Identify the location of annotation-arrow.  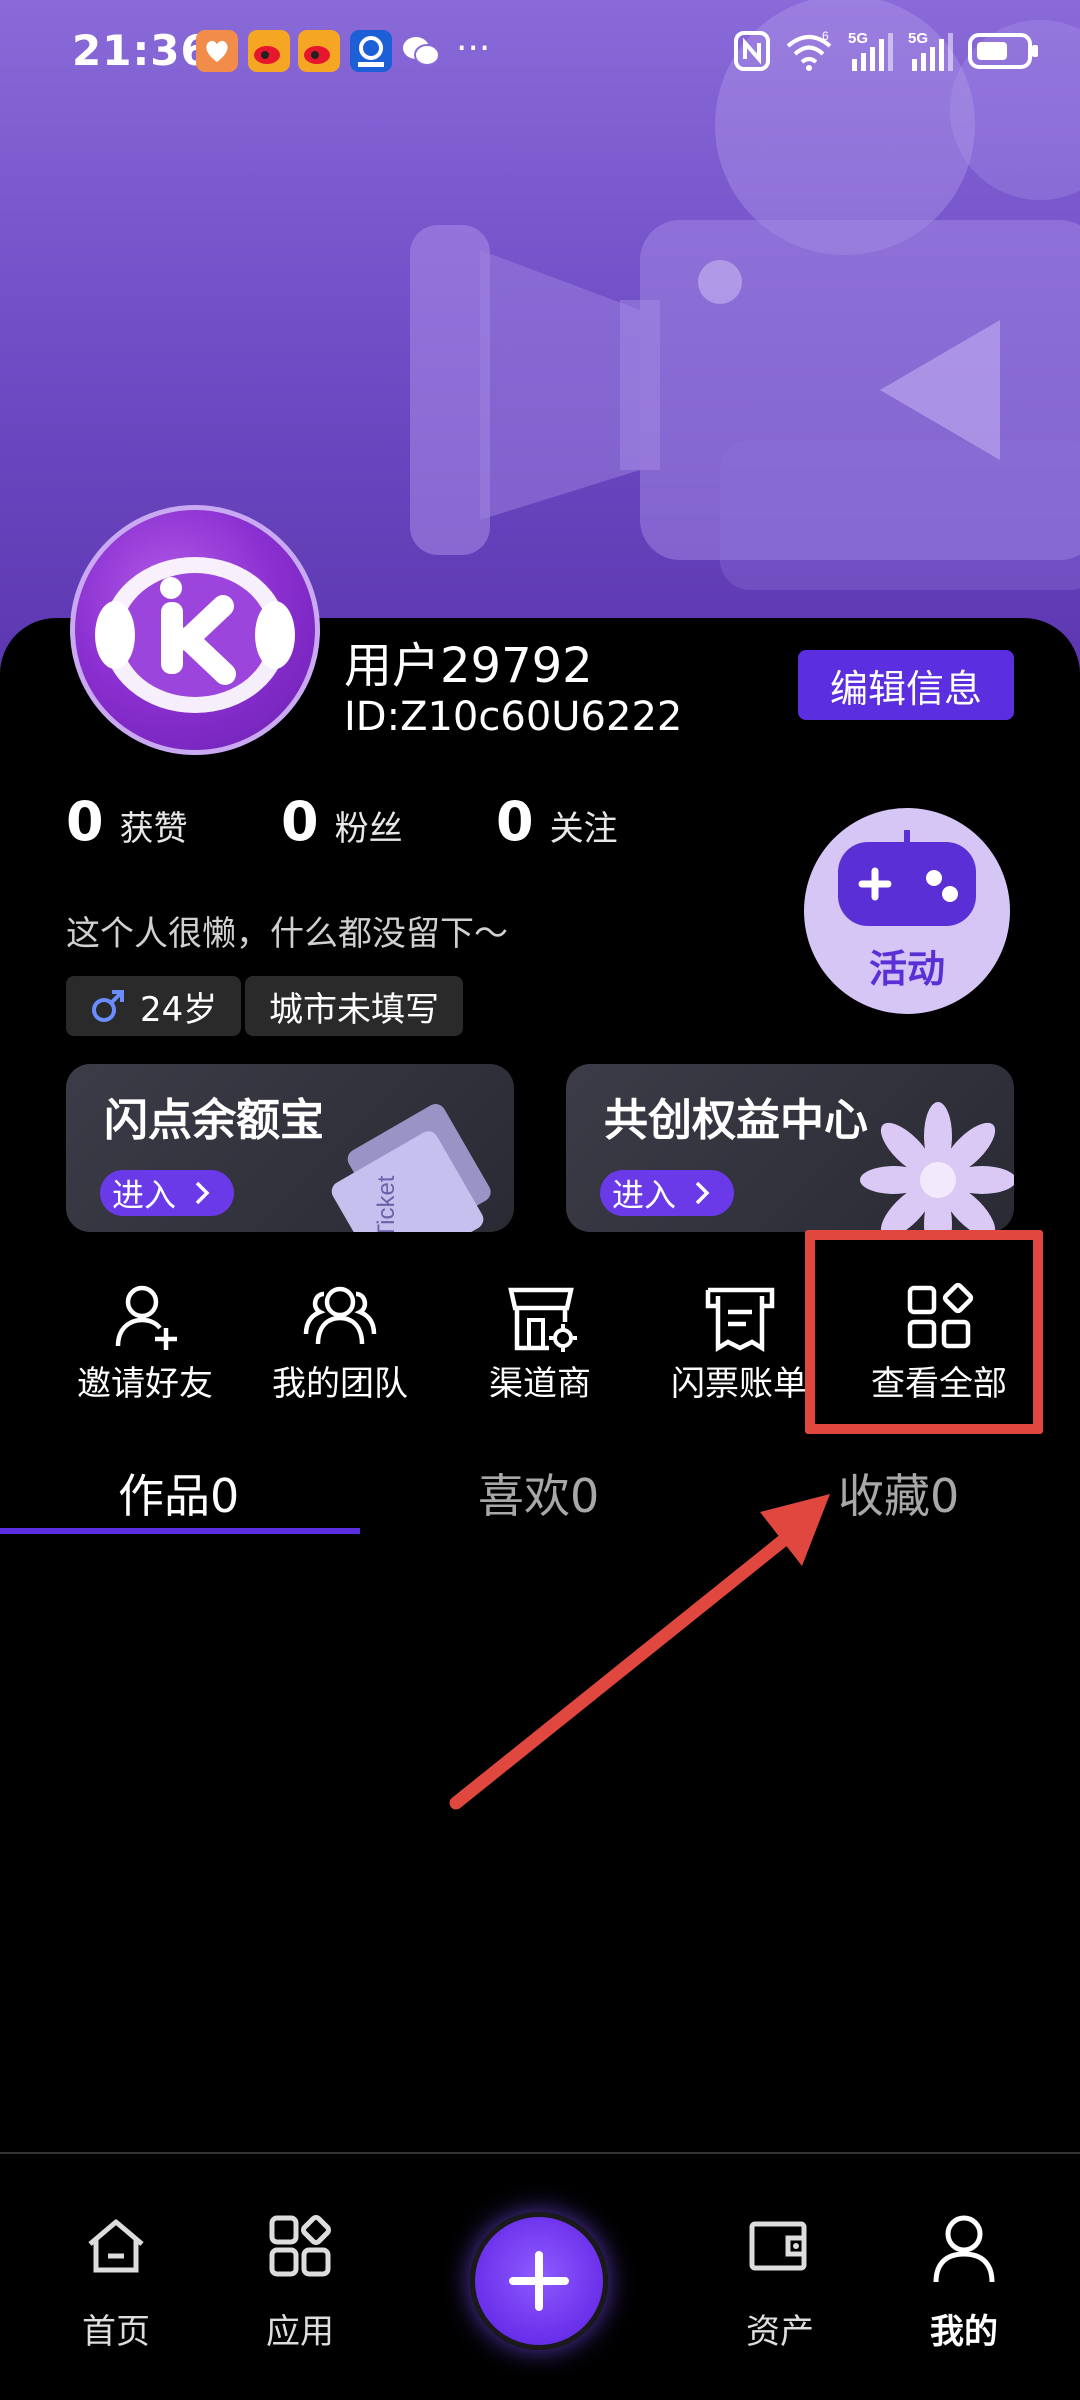
(639, 1652).